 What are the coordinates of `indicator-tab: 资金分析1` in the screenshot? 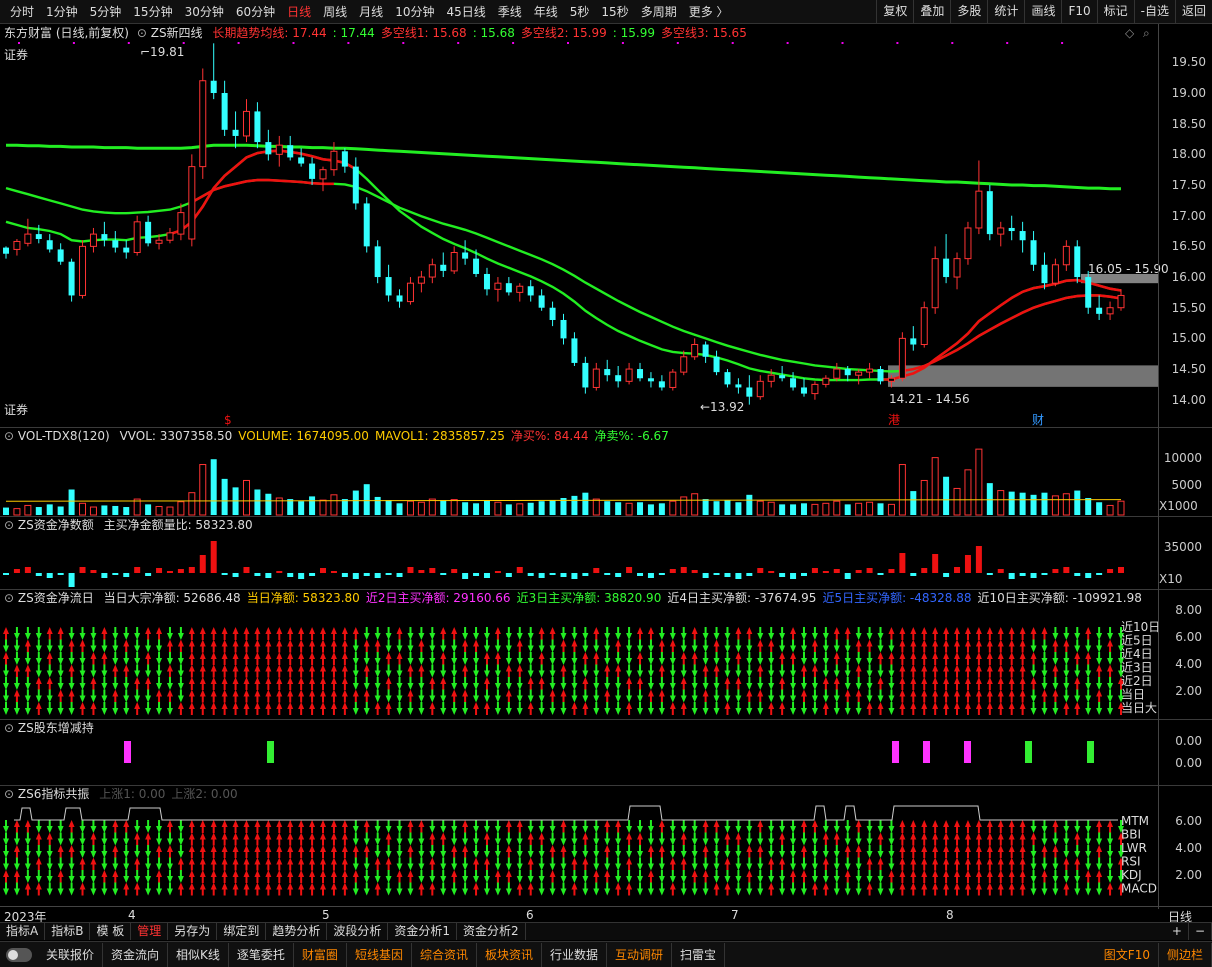 It's located at (422, 931).